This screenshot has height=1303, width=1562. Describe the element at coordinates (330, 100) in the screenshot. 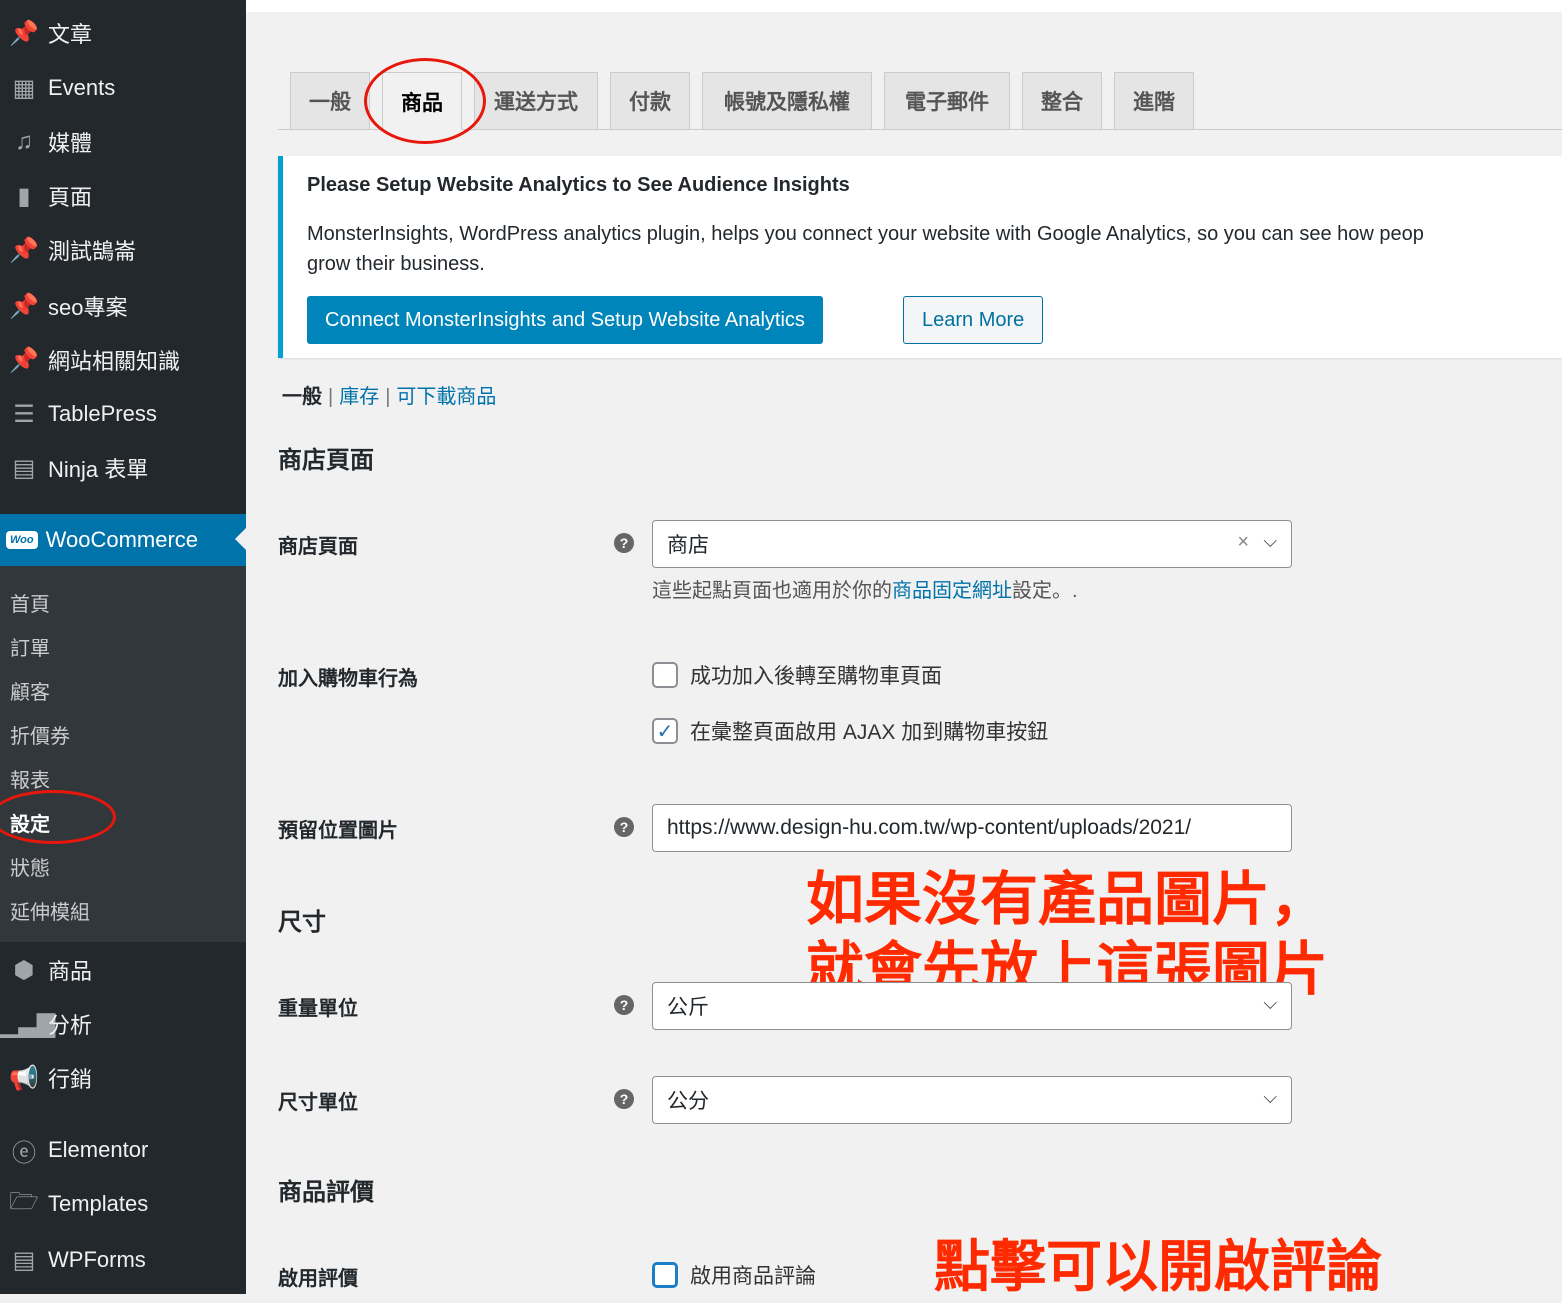

I see `tab-general: 一般` at that location.